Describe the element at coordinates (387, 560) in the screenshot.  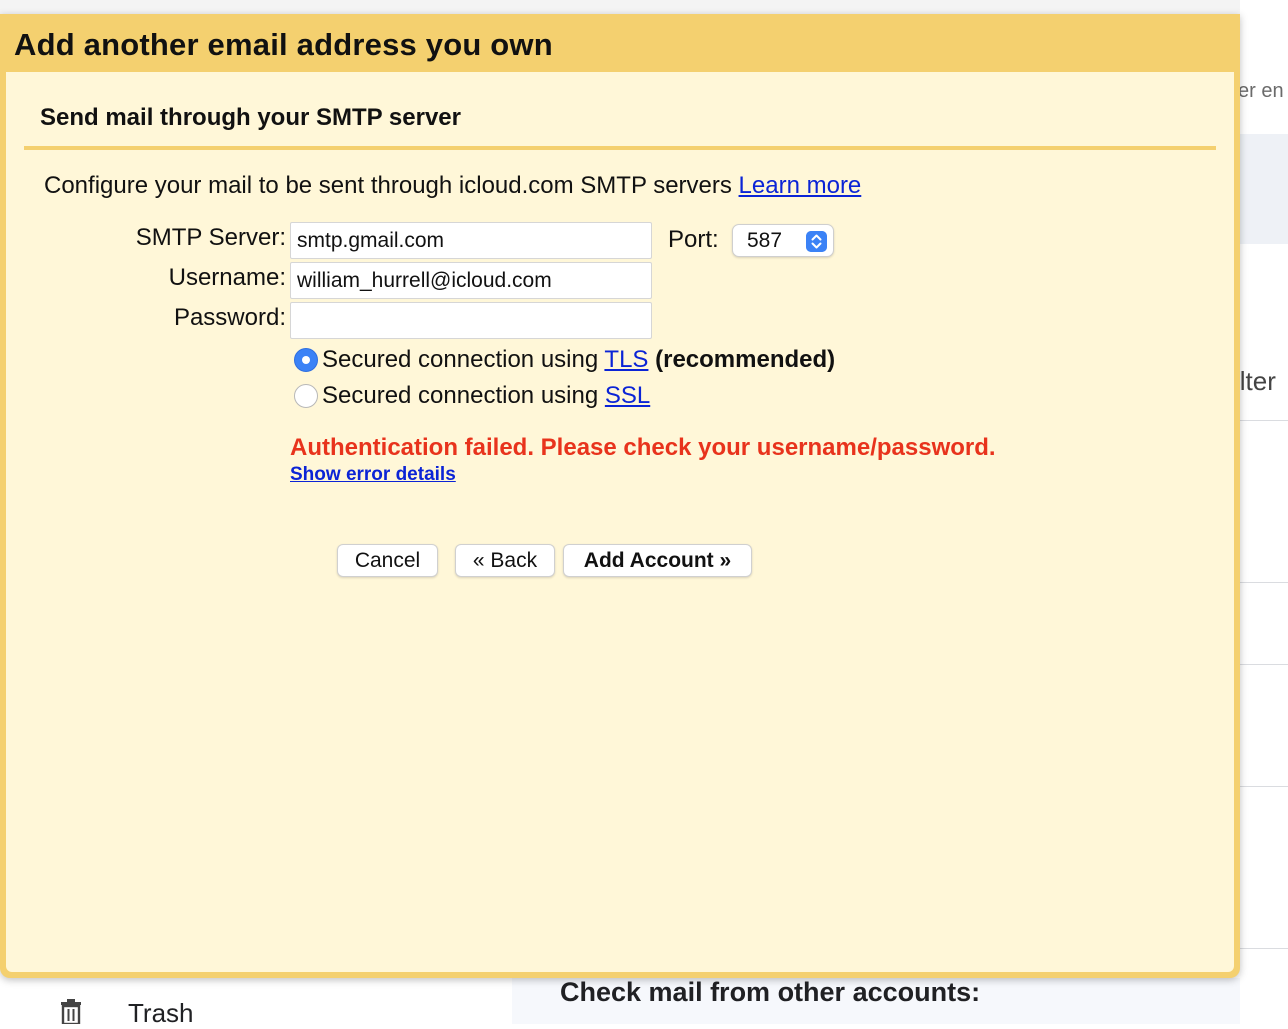
I see `cancel-button: Cancel` at that location.